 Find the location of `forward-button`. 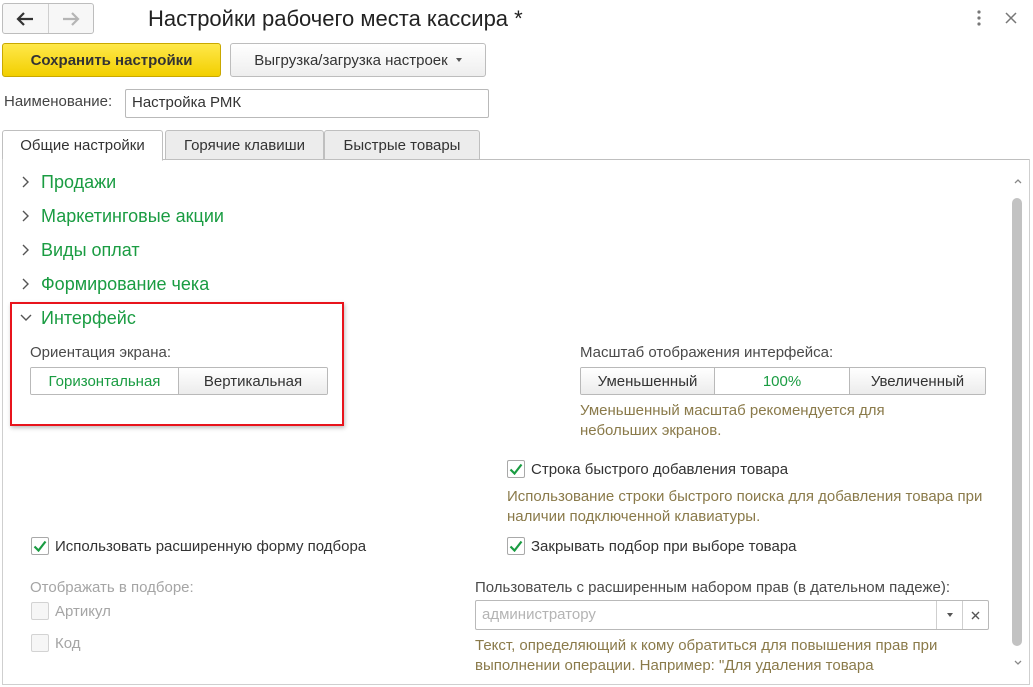

forward-button is located at coordinates (70, 18).